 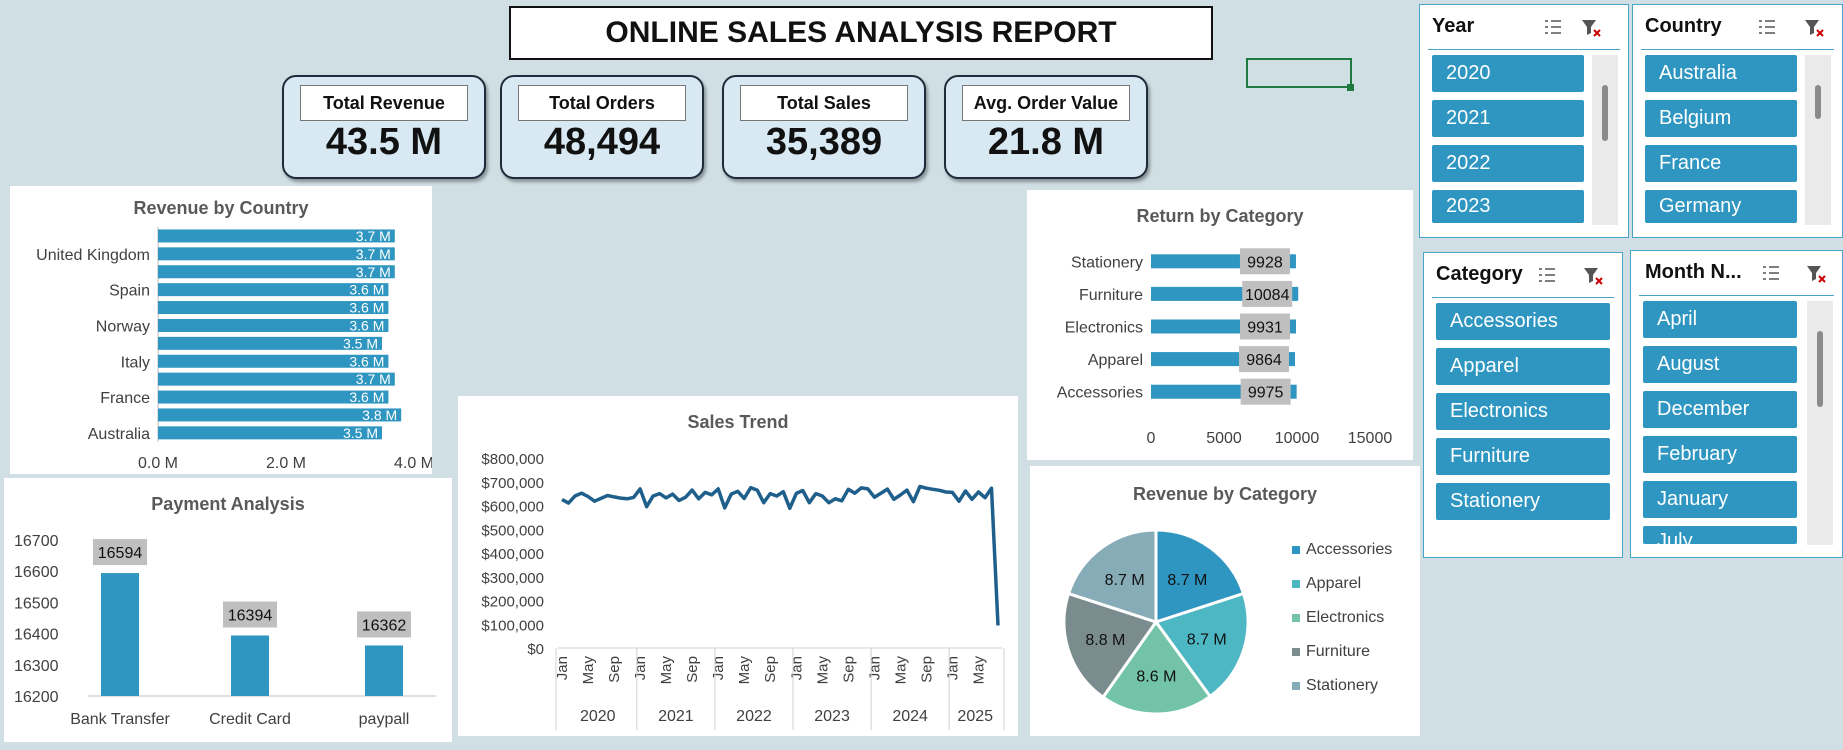 I want to click on tick-label: $0, so click(x=535, y=649).